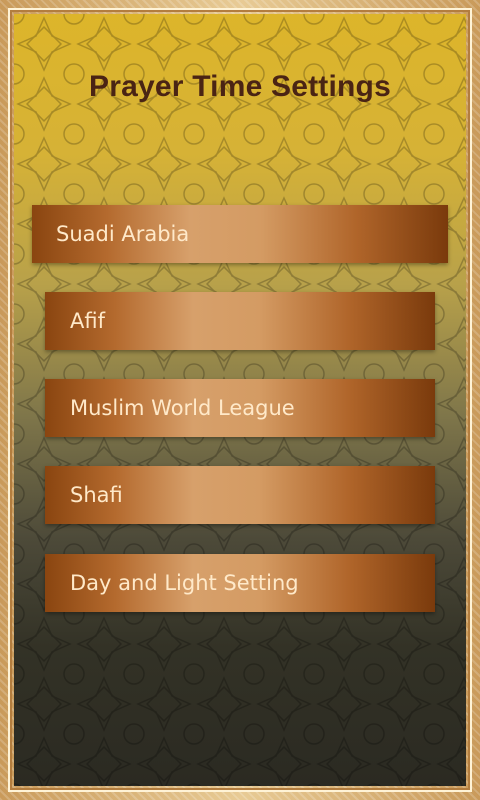 This screenshot has height=800, width=480. I want to click on menu-item-label: Shafi, so click(96, 495).